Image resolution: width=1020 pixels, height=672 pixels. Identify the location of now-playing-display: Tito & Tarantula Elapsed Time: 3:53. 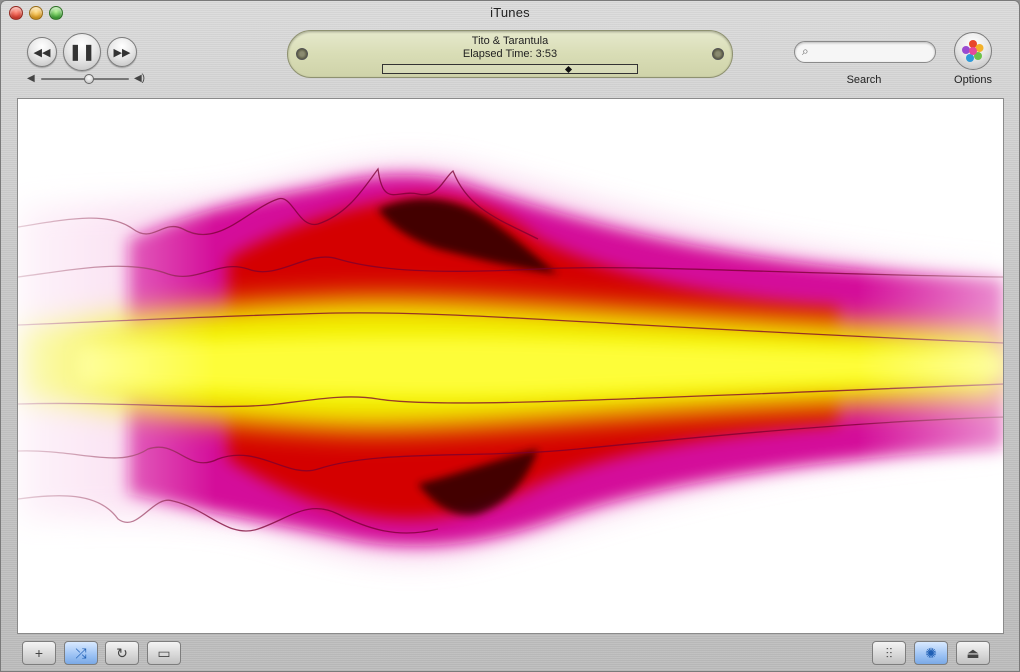
(510, 54).